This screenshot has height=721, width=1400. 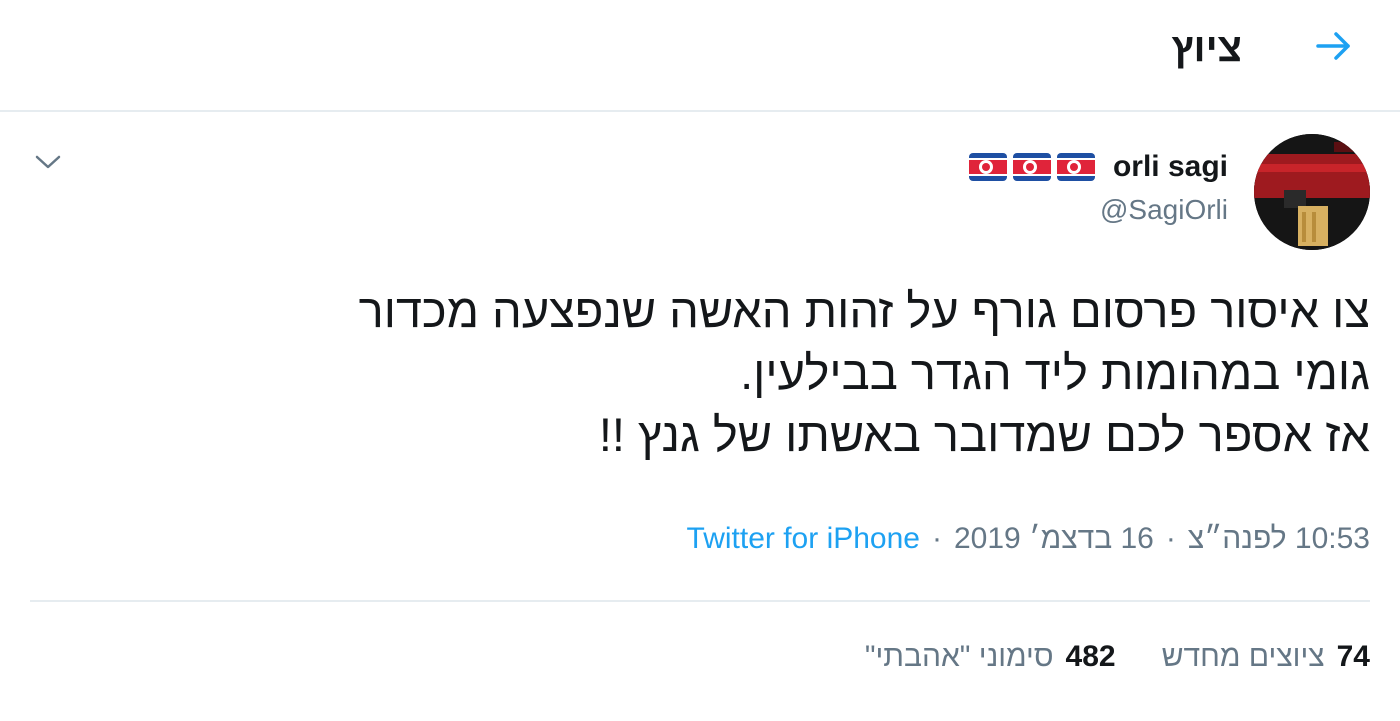 What do you see at coordinates (700, 601) in the screenshot?
I see `divider` at bounding box center [700, 601].